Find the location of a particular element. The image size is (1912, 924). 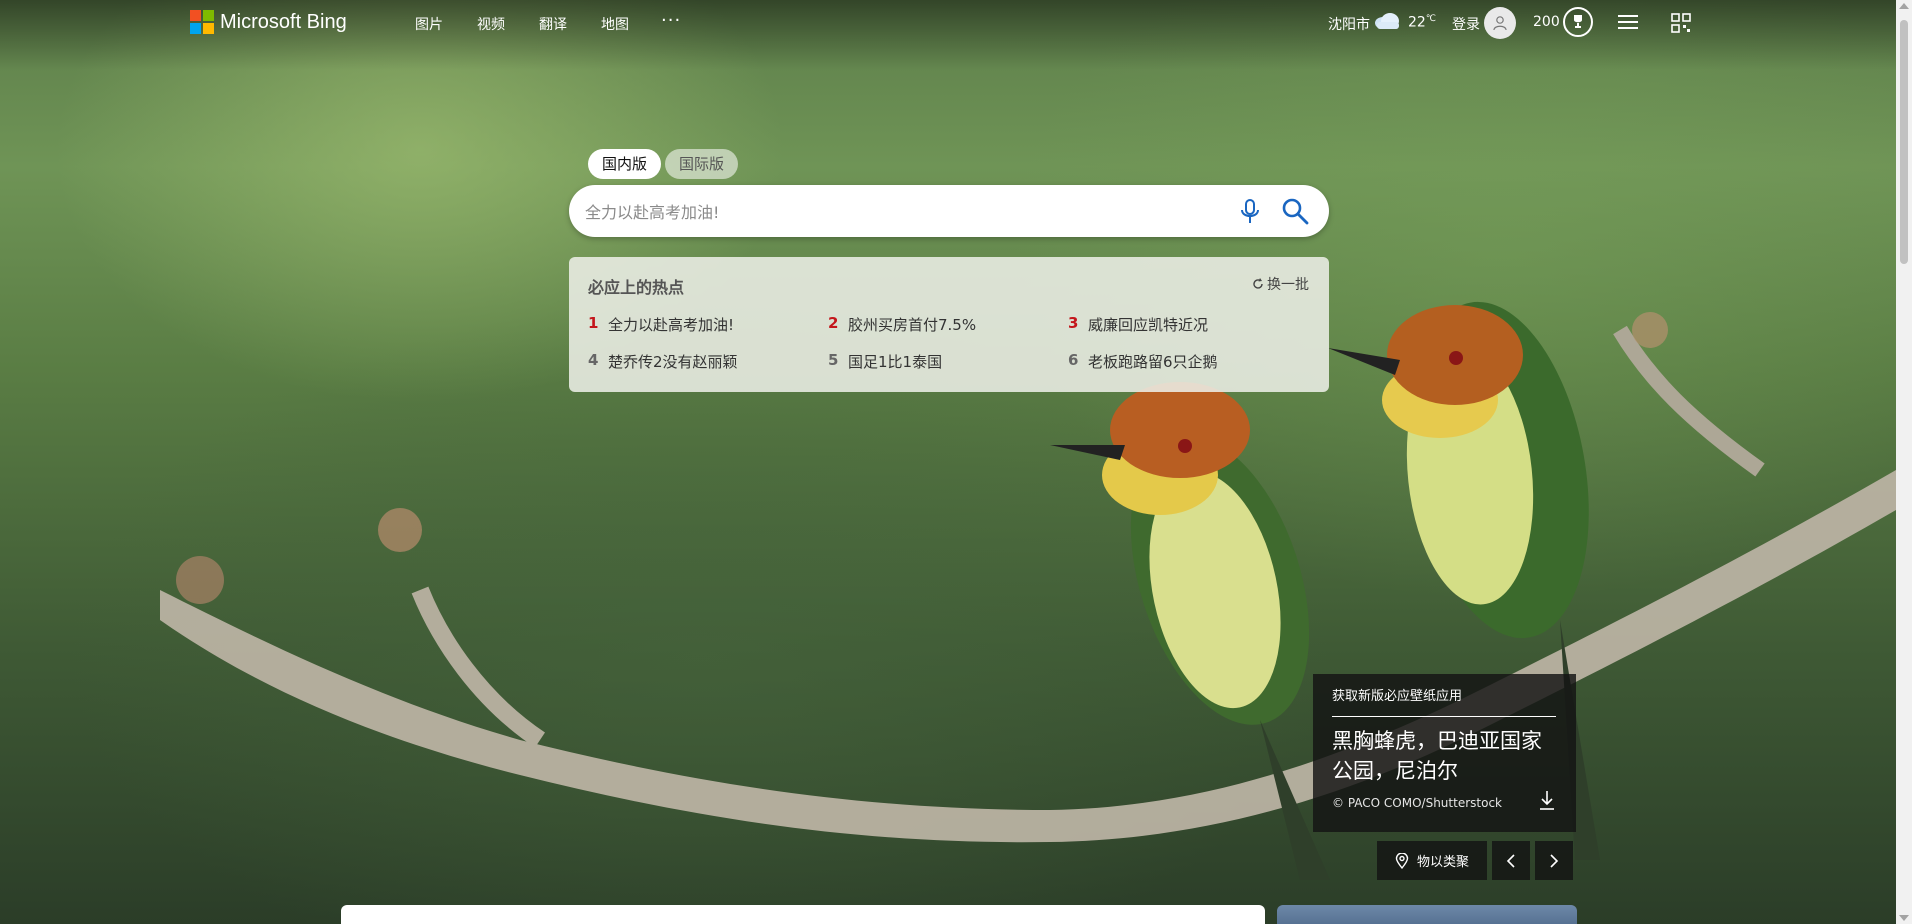

nav-images: 图片 is located at coordinates (429, 24).